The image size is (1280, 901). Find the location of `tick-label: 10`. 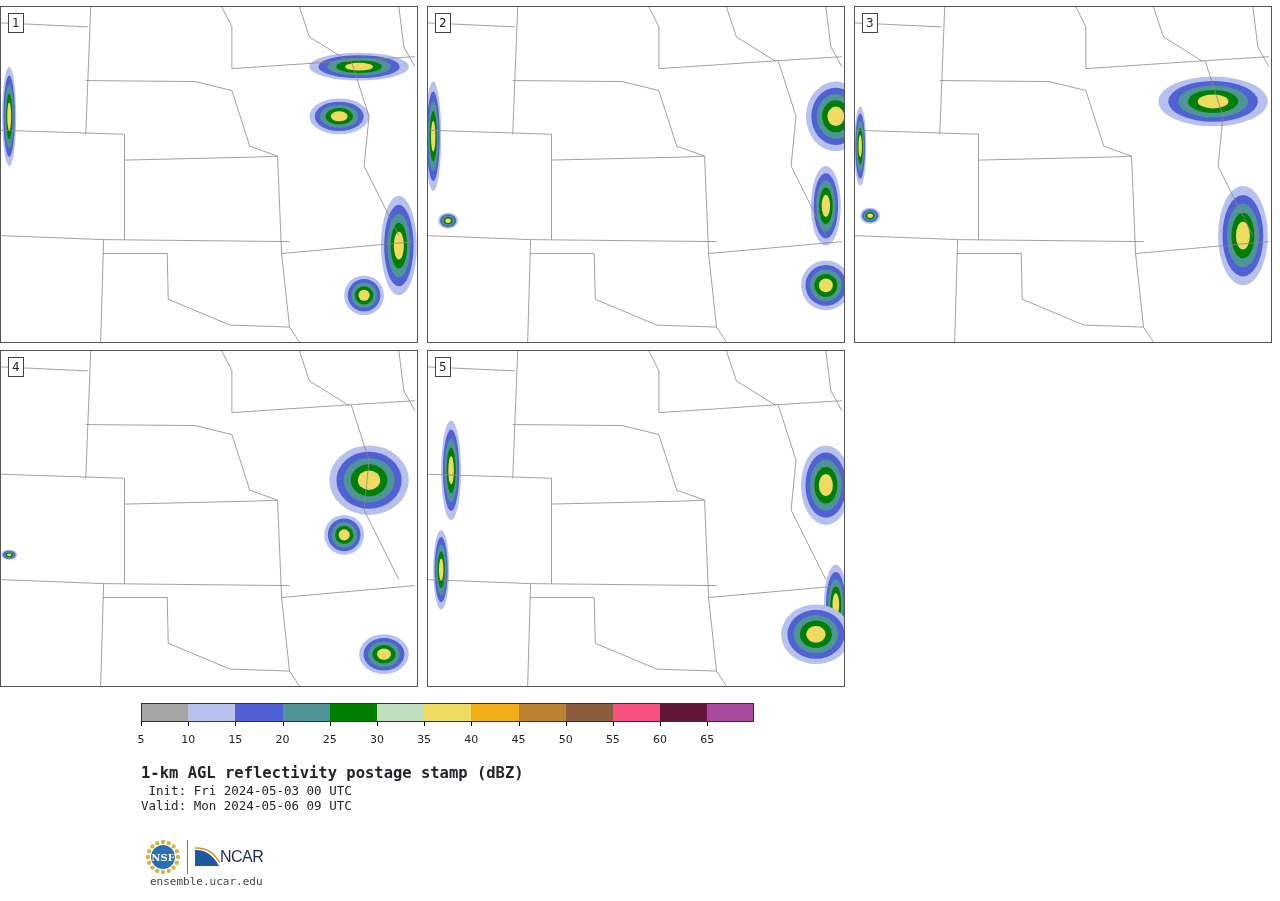

tick-label: 10 is located at coordinates (188, 740).